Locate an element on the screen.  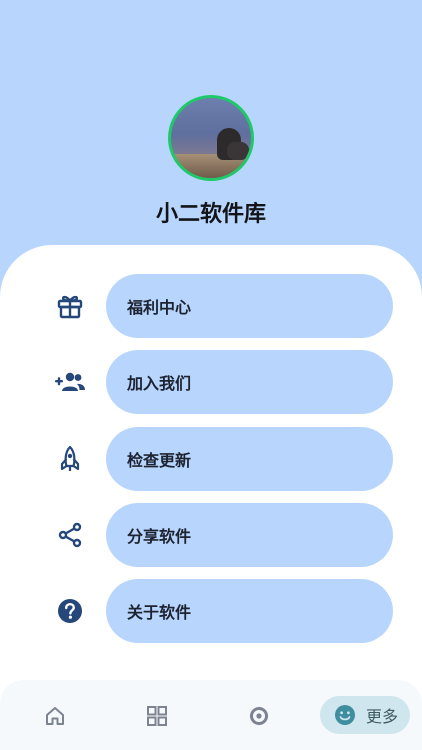
menu-item-update: 检查更新 is located at coordinates (211, 459).